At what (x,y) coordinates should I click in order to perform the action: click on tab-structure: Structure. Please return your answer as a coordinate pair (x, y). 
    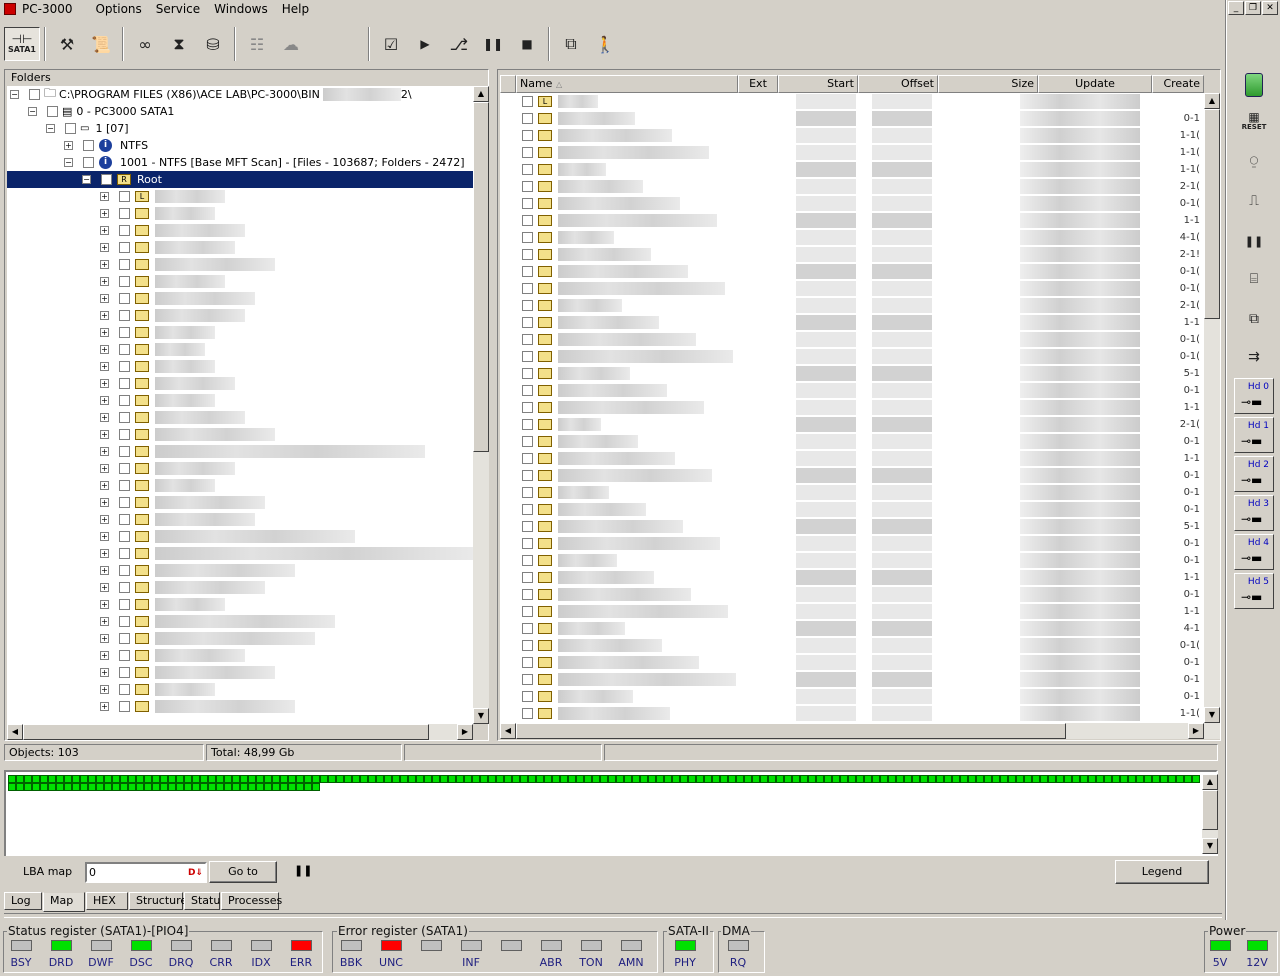
    Looking at the image, I should click on (158, 901).